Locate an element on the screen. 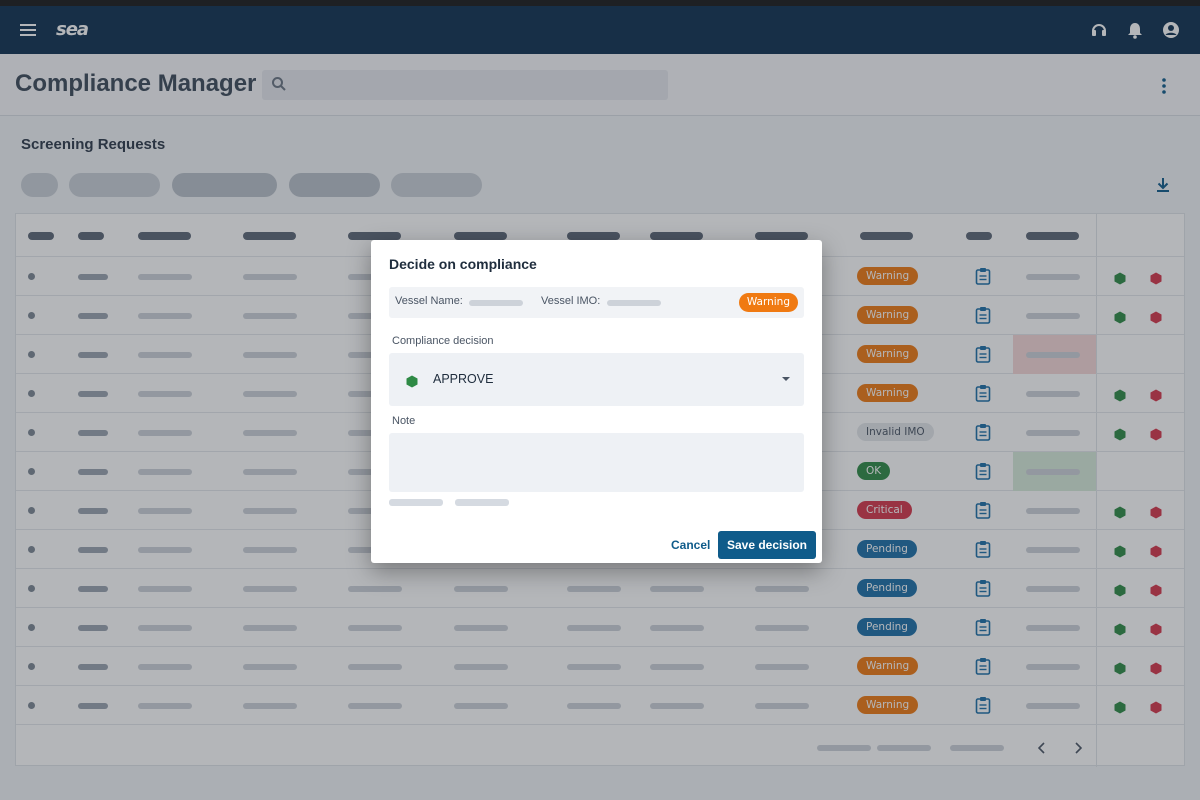  dialog-title: Decide on compliance is located at coordinates (463, 264).